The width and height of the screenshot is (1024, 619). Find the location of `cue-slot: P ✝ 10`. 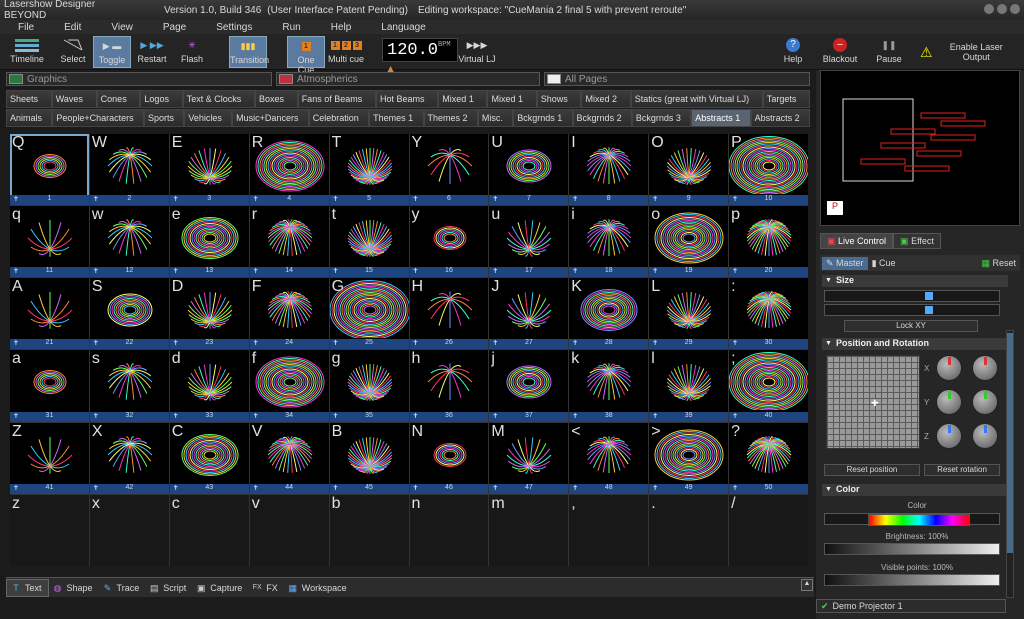

cue-slot: P ✝ 10 is located at coordinates (768, 170).